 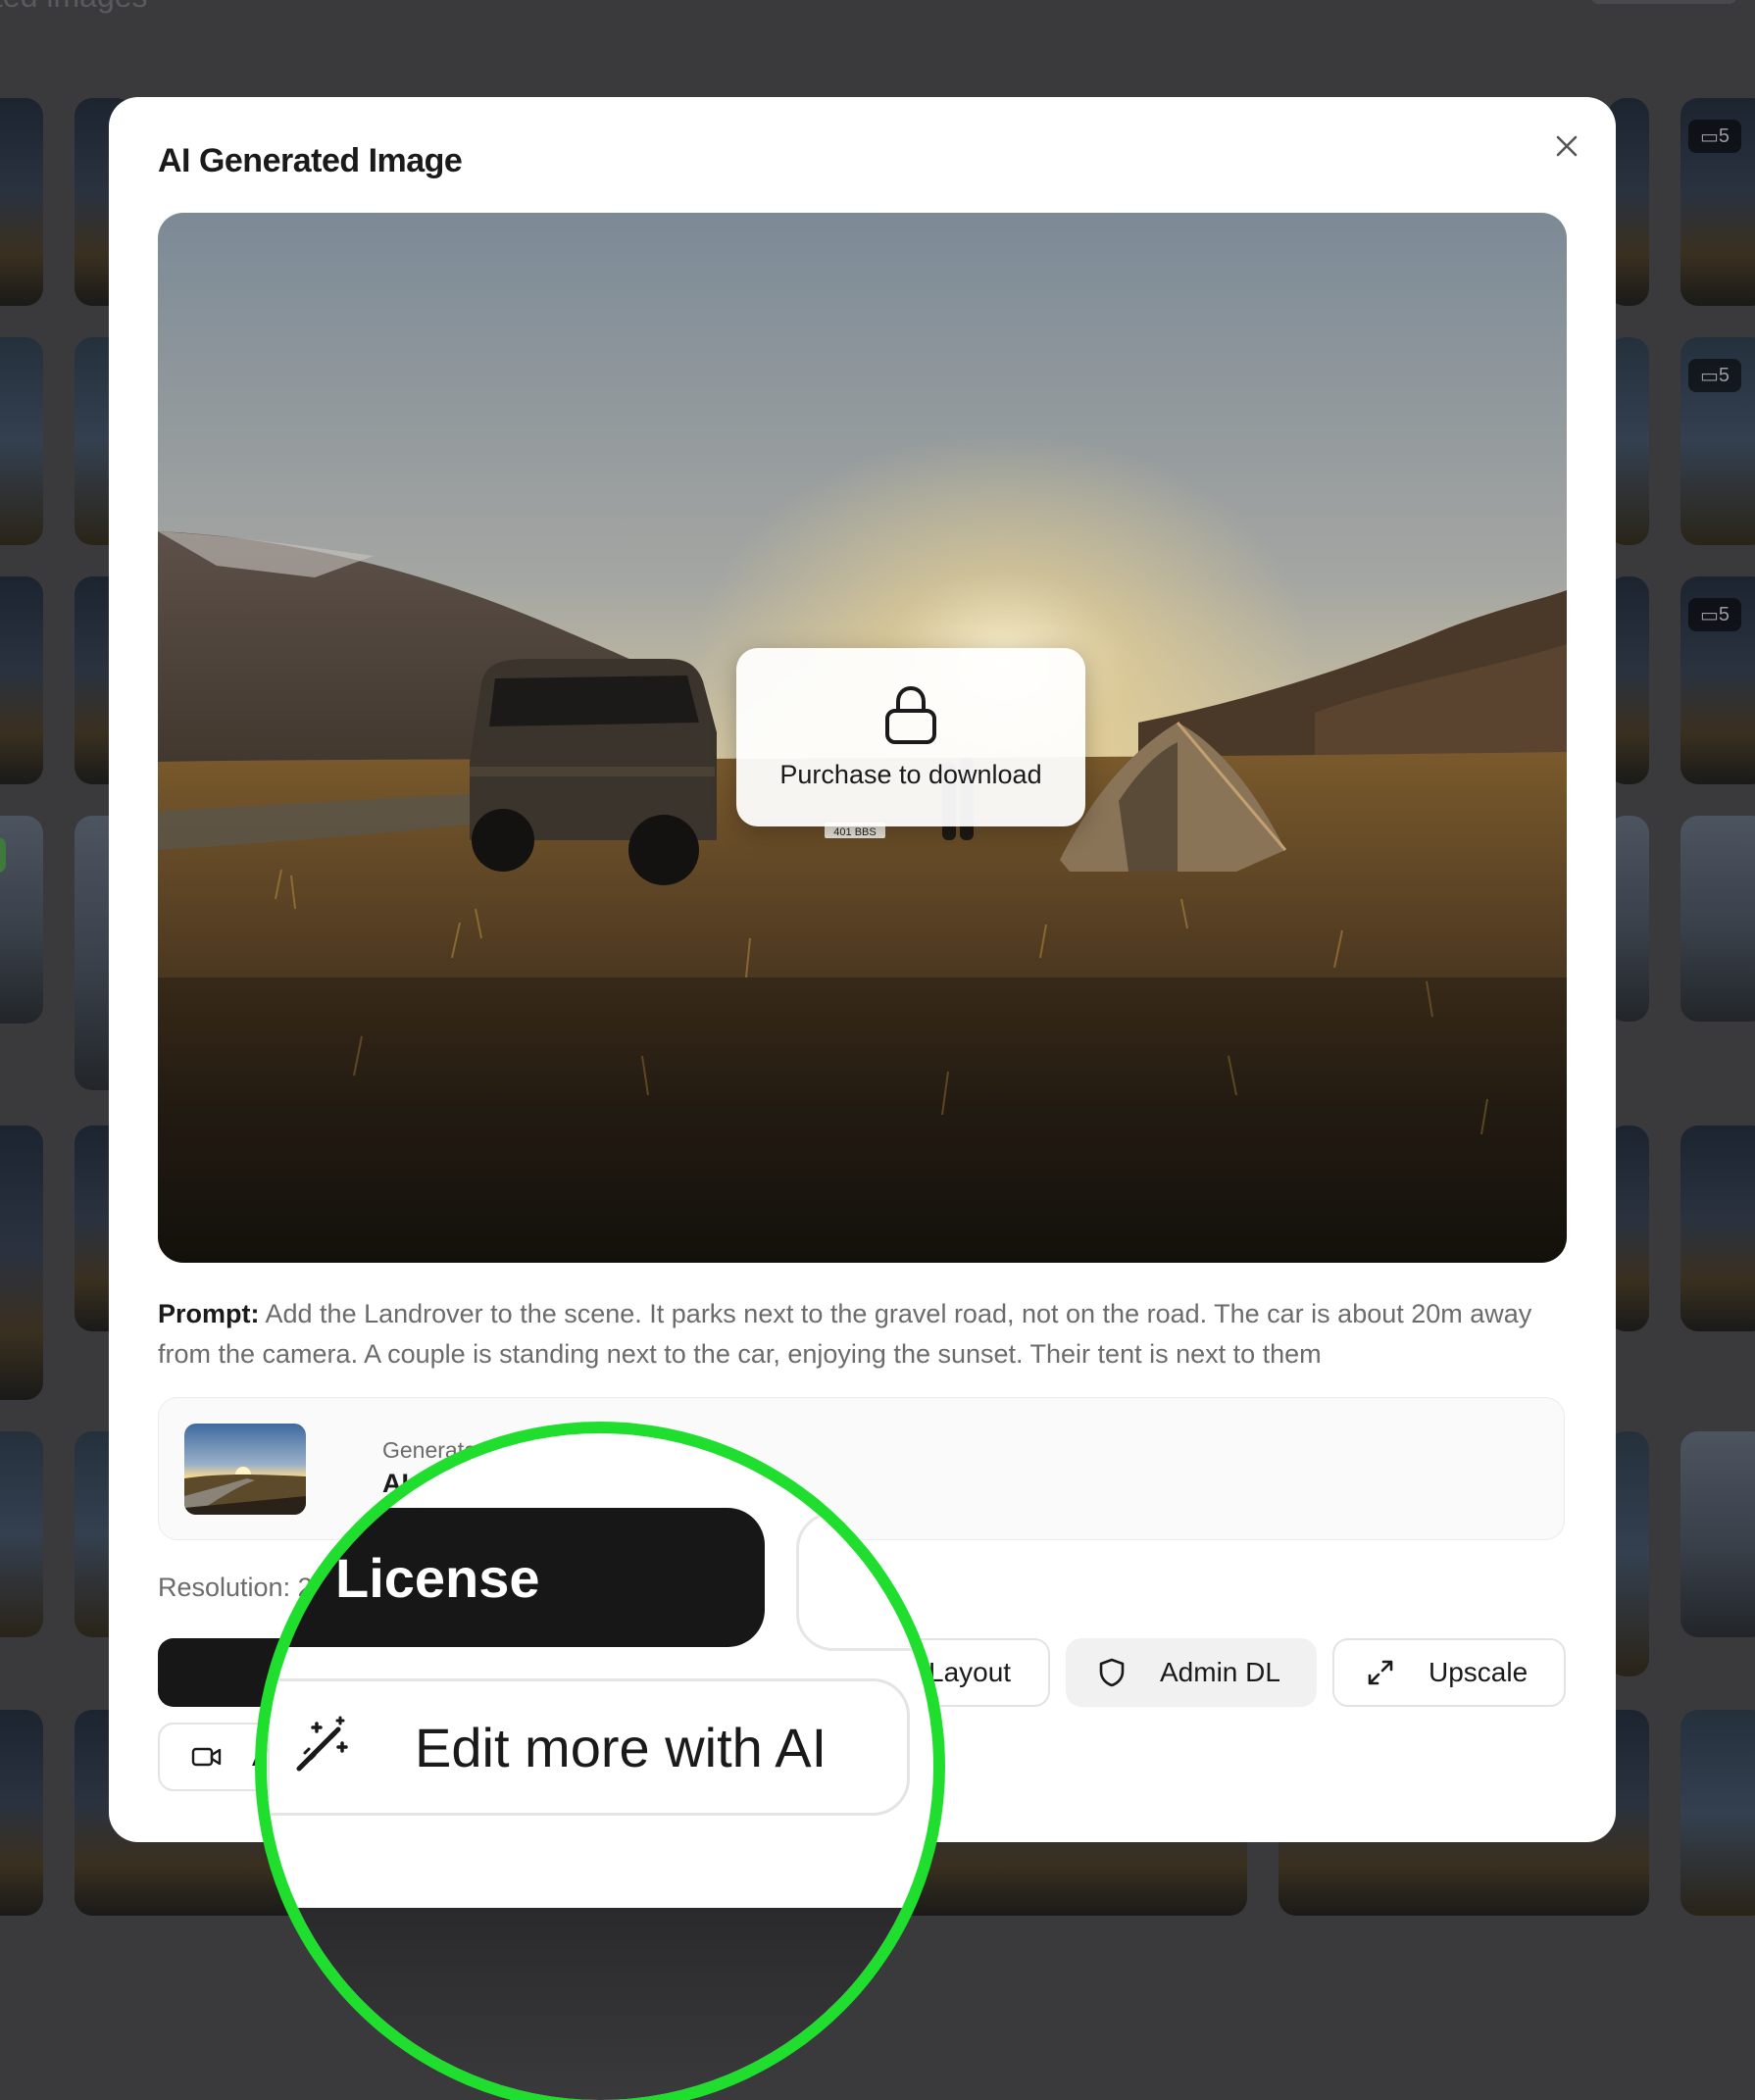 What do you see at coordinates (1479, 1672) in the screenshot?
I see `upscale-label: Upscale` at bounding box center [1479, 1672].